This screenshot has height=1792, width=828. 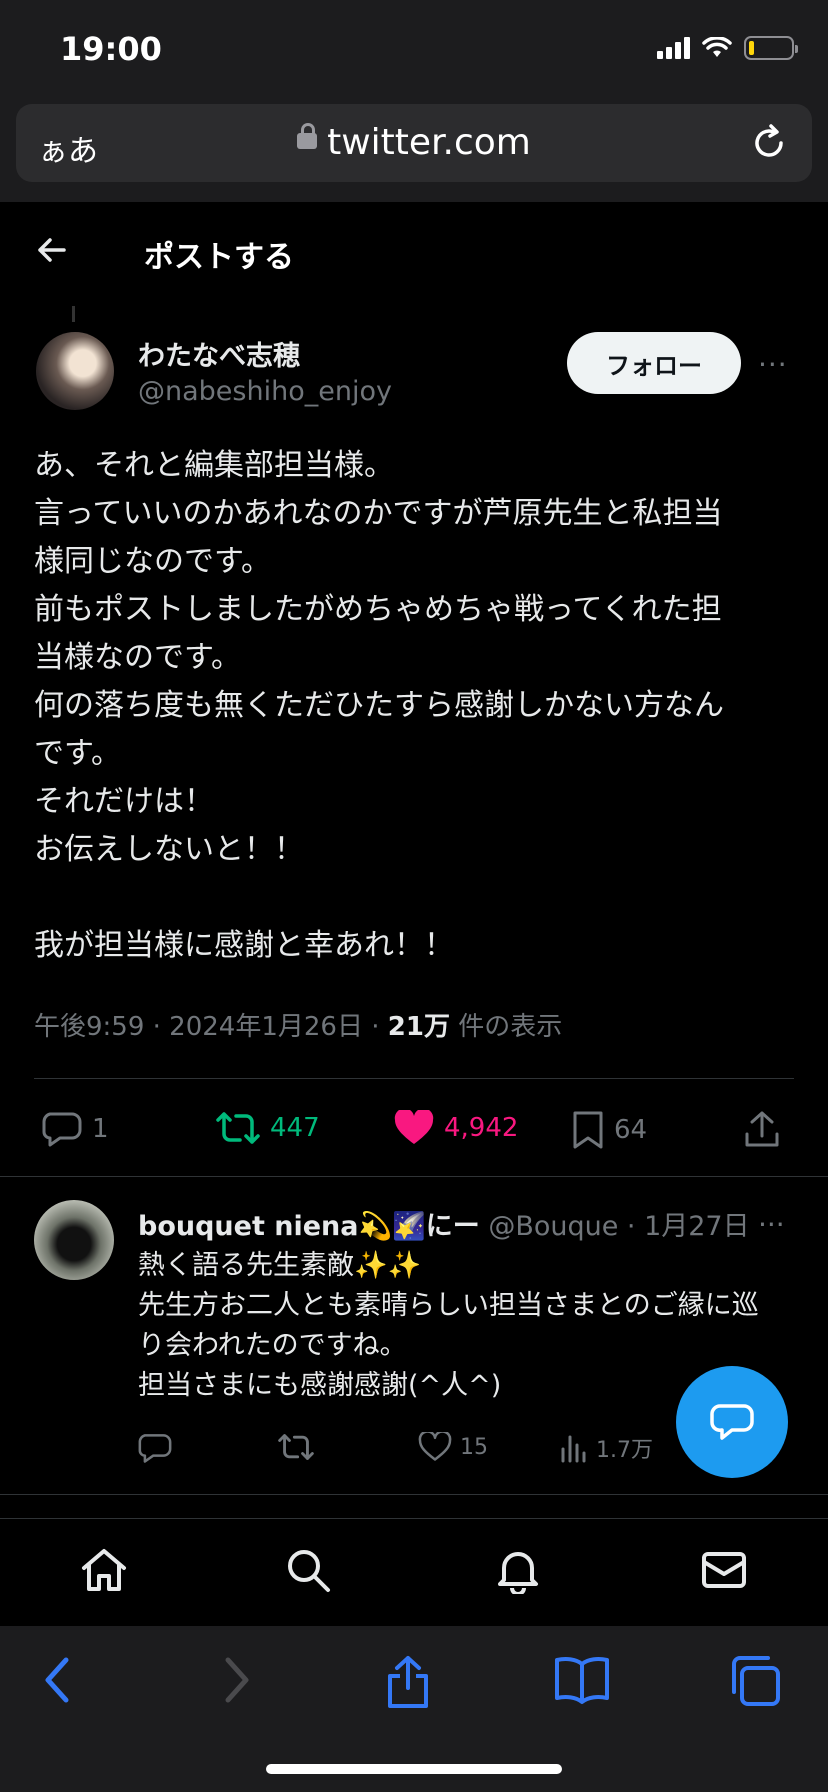 I want to click on reply-text-line: り会われたのですね。, so click(x=272, y=1345).